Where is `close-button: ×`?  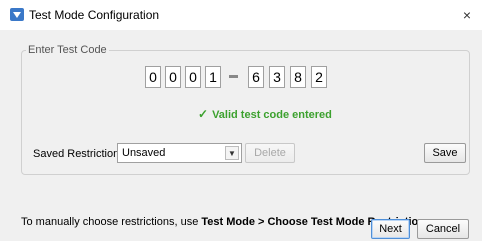 close-button: × is located at coordinates (467, 15).